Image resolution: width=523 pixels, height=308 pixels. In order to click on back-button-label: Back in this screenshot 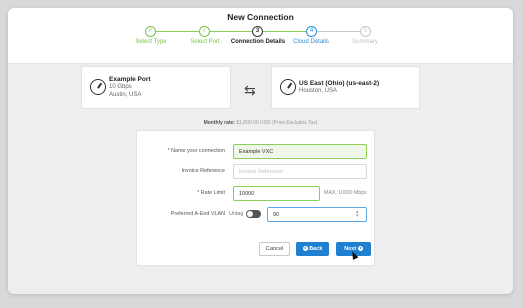, I will do `click(316, 249)`.